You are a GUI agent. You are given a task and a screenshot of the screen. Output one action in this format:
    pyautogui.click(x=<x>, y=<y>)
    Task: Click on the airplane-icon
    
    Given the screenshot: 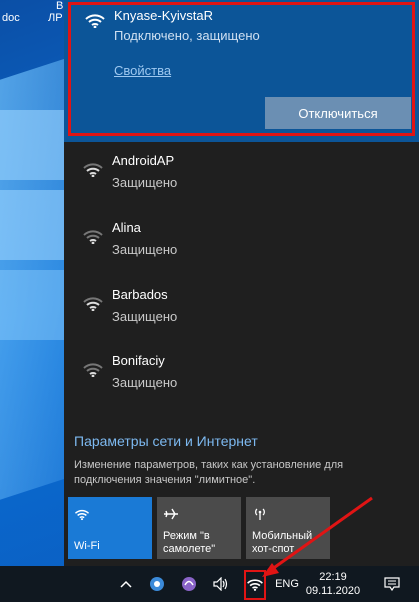 What is the action you would take?
    pyautogui.click(x=171, y=514)
    